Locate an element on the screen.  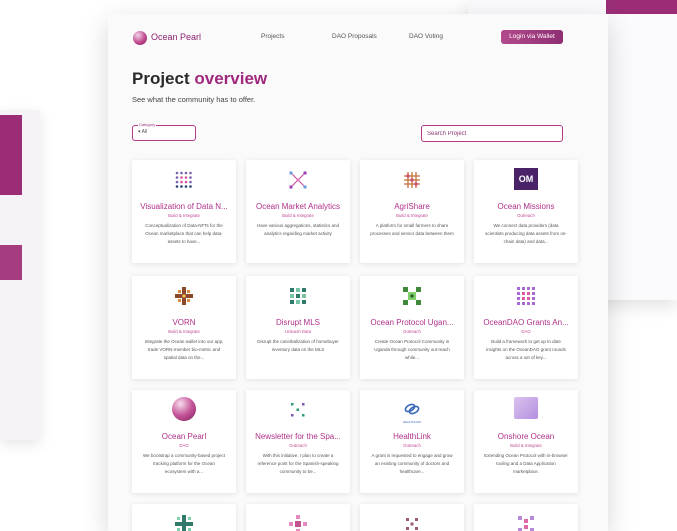
page-title: Project overview is located at coordinates (199, 79).